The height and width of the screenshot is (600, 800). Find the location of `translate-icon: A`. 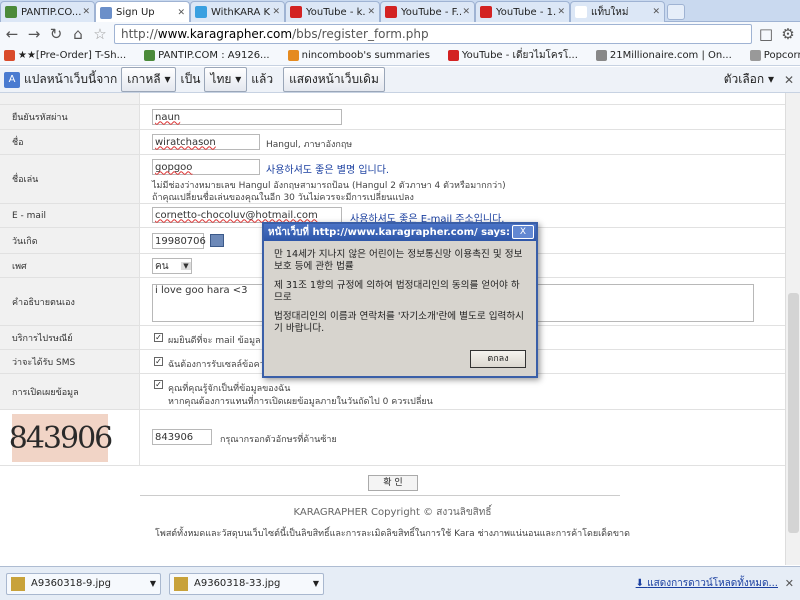

translate-icon: A is located at coordinates (12, 79).